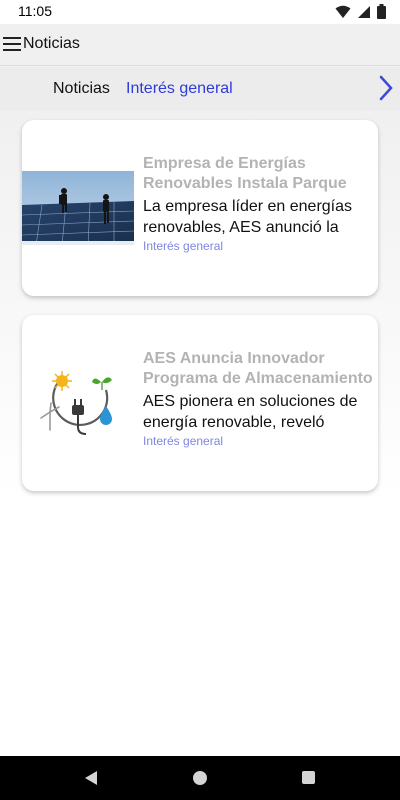  Describe the element at coordinates (308, 777) in the screenshot. I see `recents-icon` at that location.